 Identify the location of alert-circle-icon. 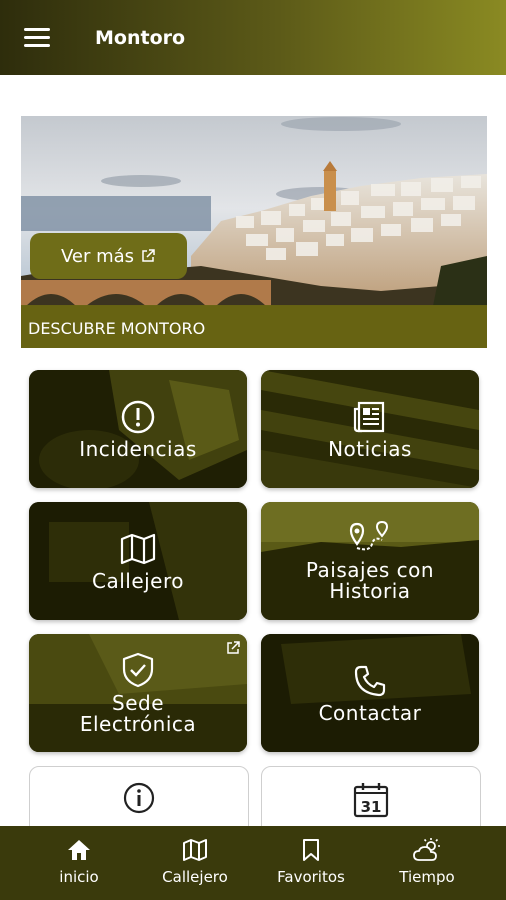
(138, 416).